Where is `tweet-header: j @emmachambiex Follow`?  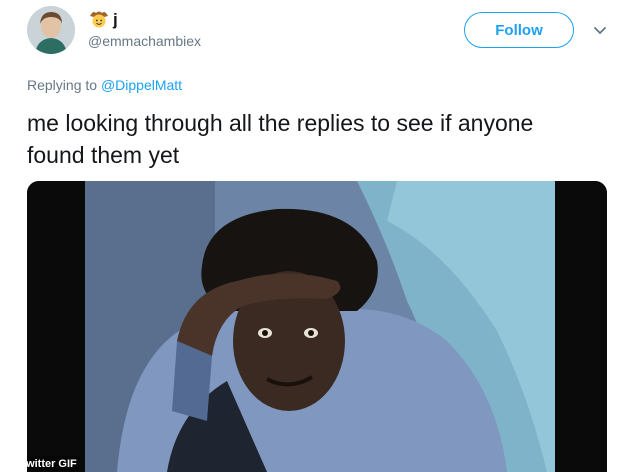 tweet-header: j @emmachambiex Follow is located at coordinates (317, 32).